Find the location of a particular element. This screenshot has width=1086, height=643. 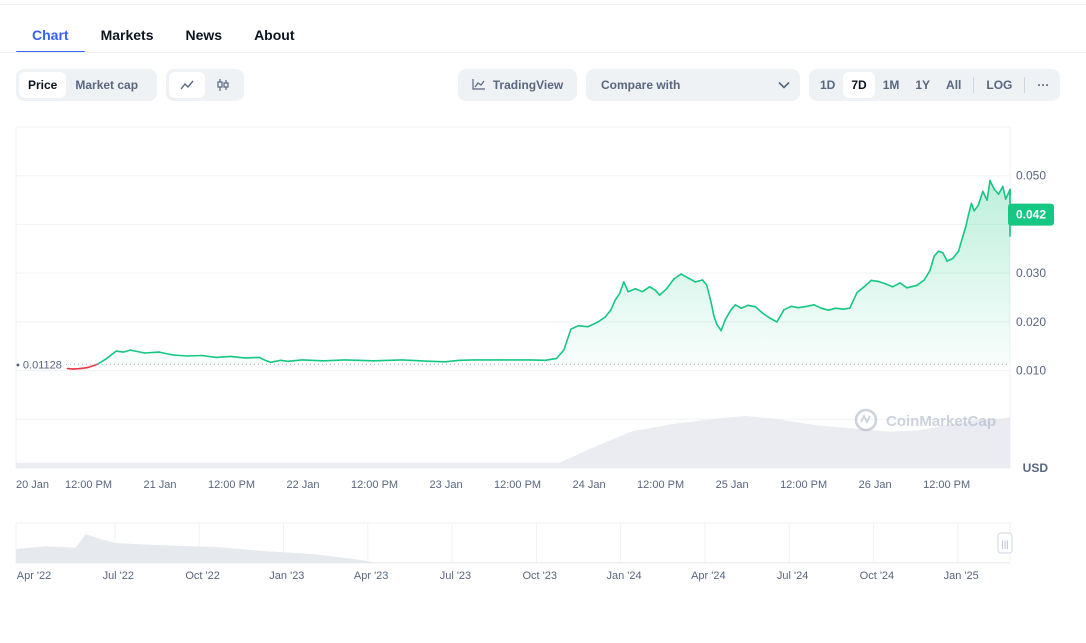

coinmarketcap-watermark: CoinMarketCap is located at coordinates (925, 420).